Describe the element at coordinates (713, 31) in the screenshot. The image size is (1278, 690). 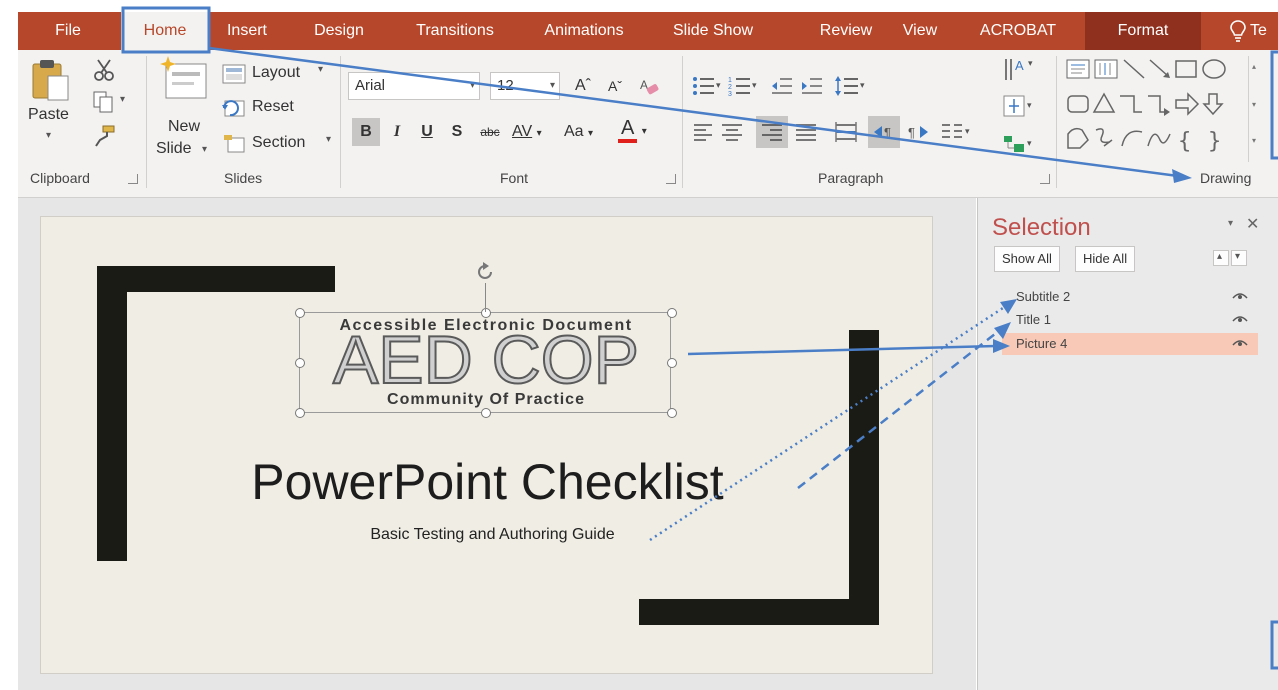
I see `tab-slide-show: Slide Show` at that location.